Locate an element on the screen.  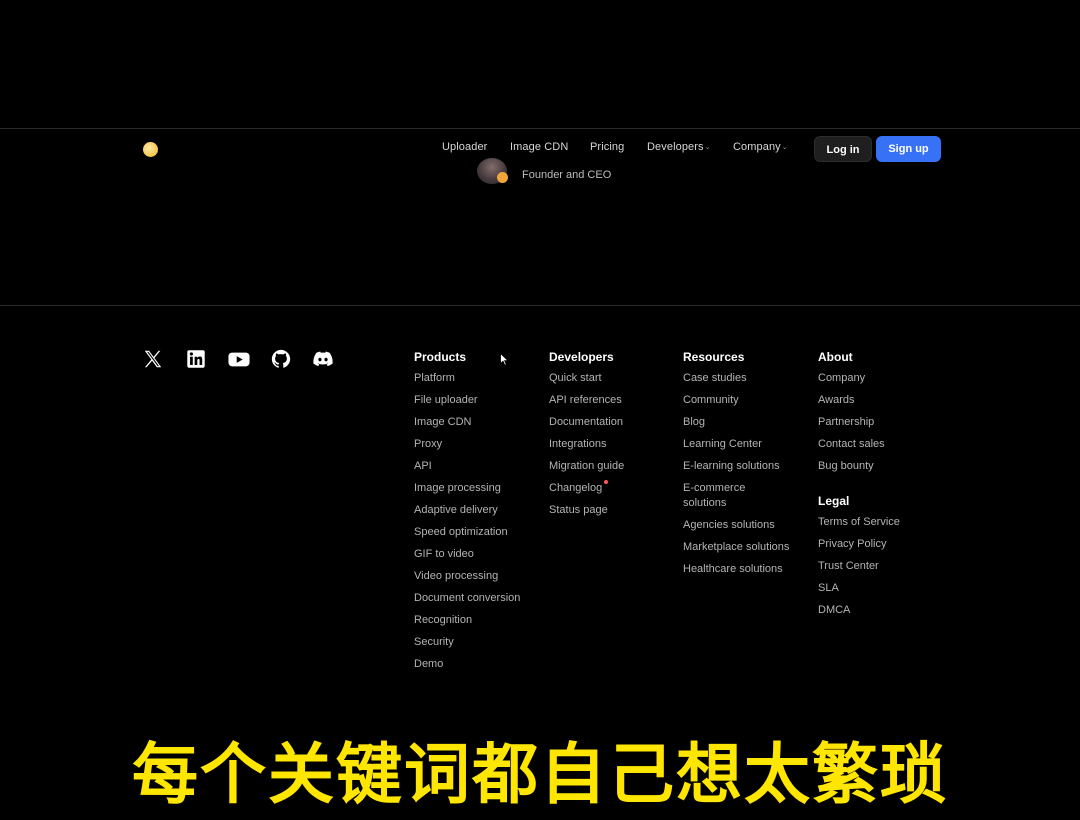
signup-button: Sign up is located at coordinates (908, 149).